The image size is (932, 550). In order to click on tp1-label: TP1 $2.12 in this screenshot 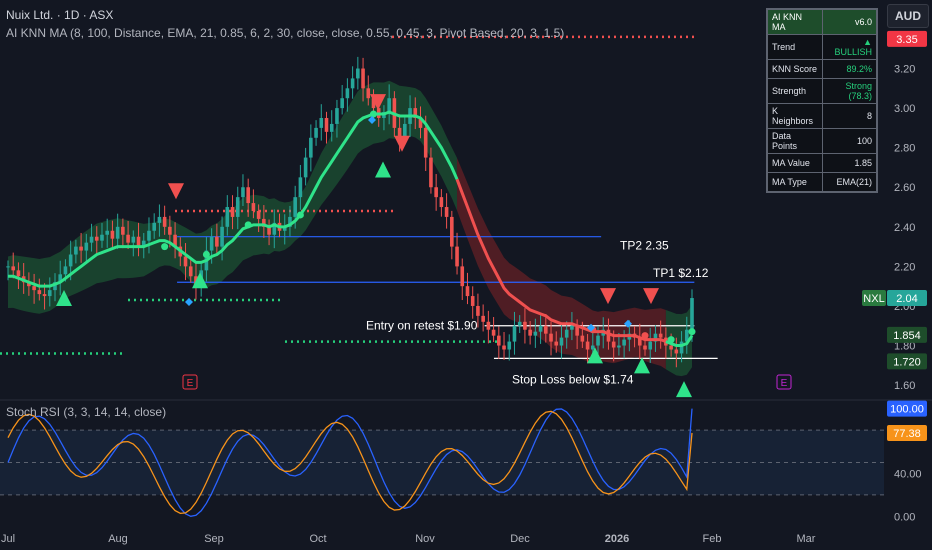, I will do `click(681, 273)`.